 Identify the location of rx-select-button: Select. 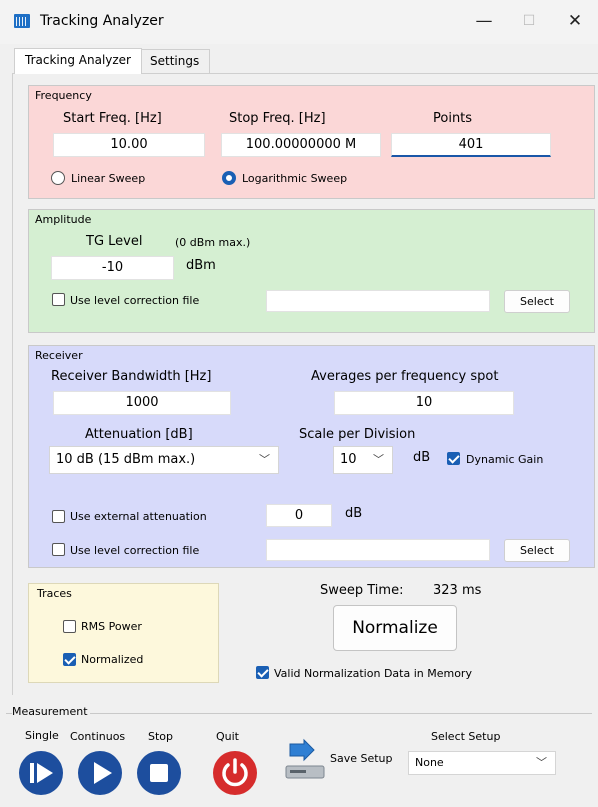
(537, 550).